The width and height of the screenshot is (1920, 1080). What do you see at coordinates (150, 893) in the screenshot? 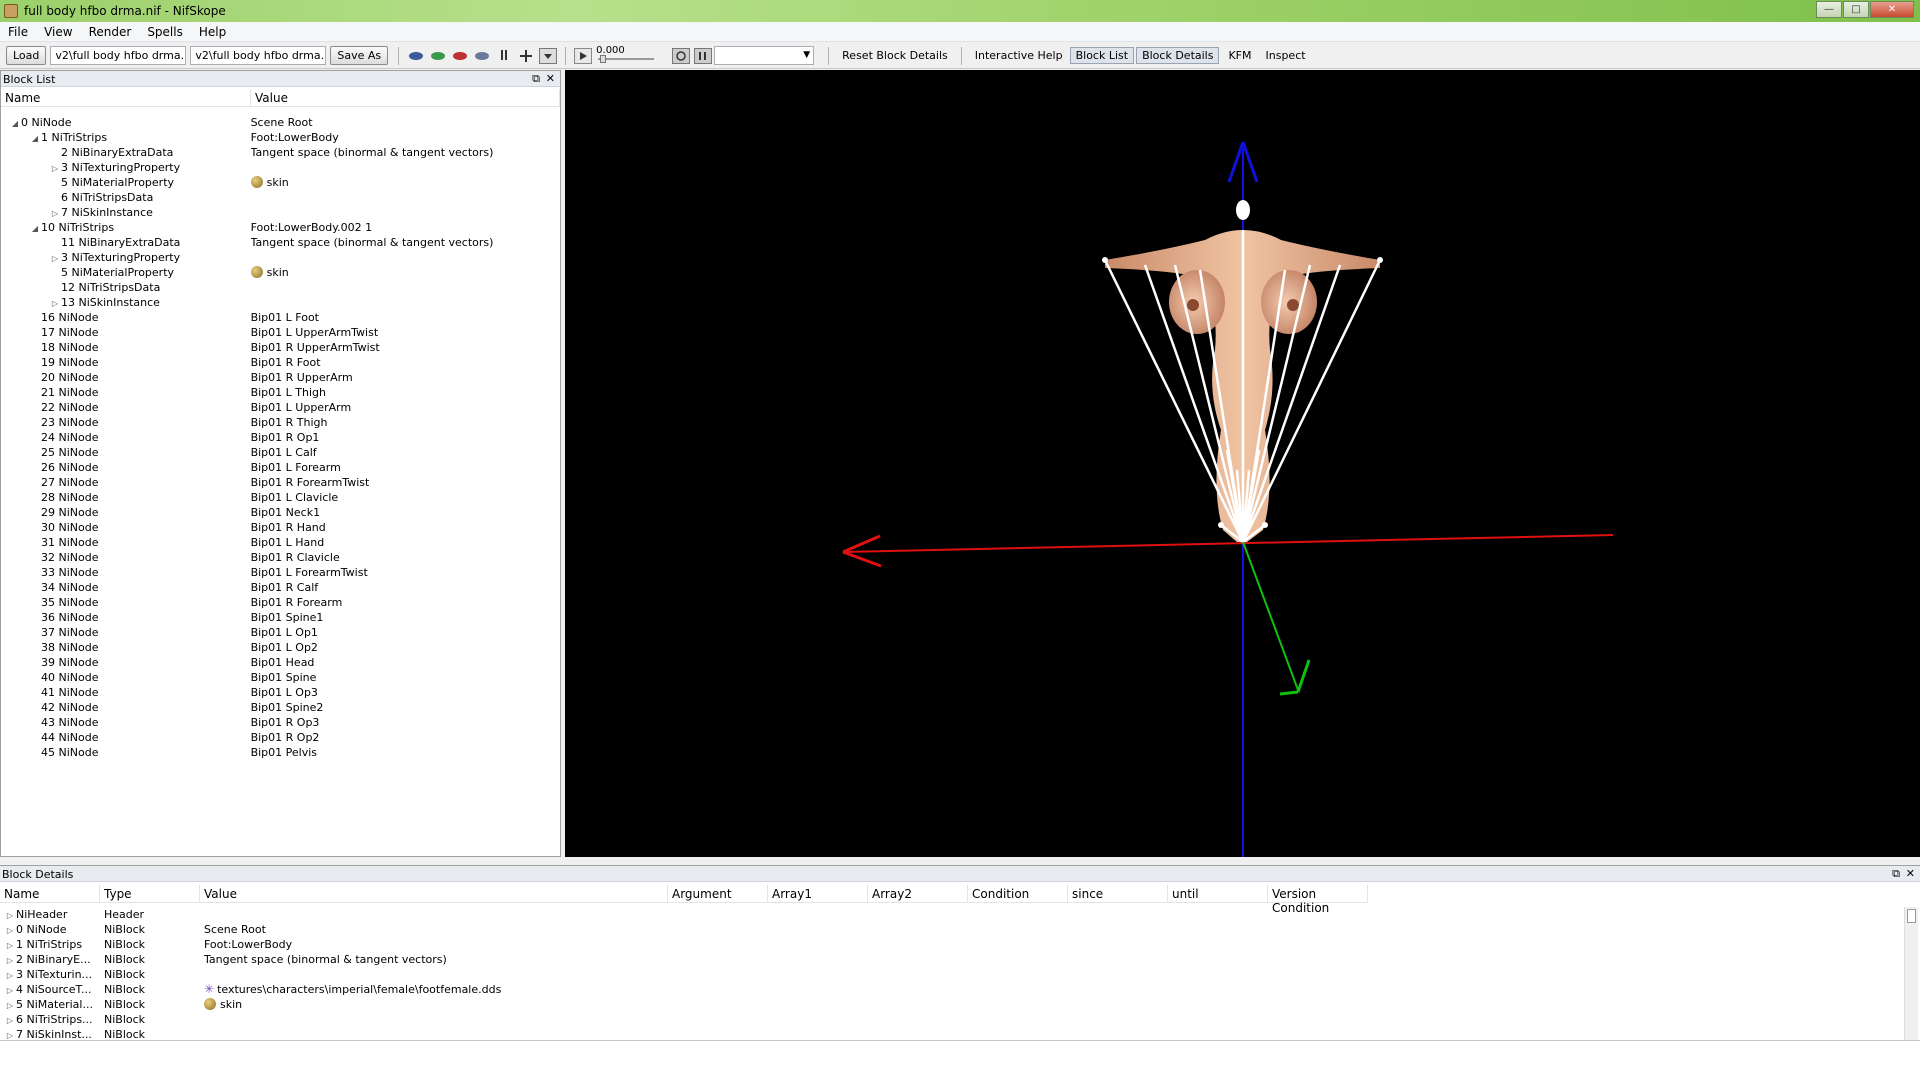
I see `column-type: Type` at bounding box center [150, 893].